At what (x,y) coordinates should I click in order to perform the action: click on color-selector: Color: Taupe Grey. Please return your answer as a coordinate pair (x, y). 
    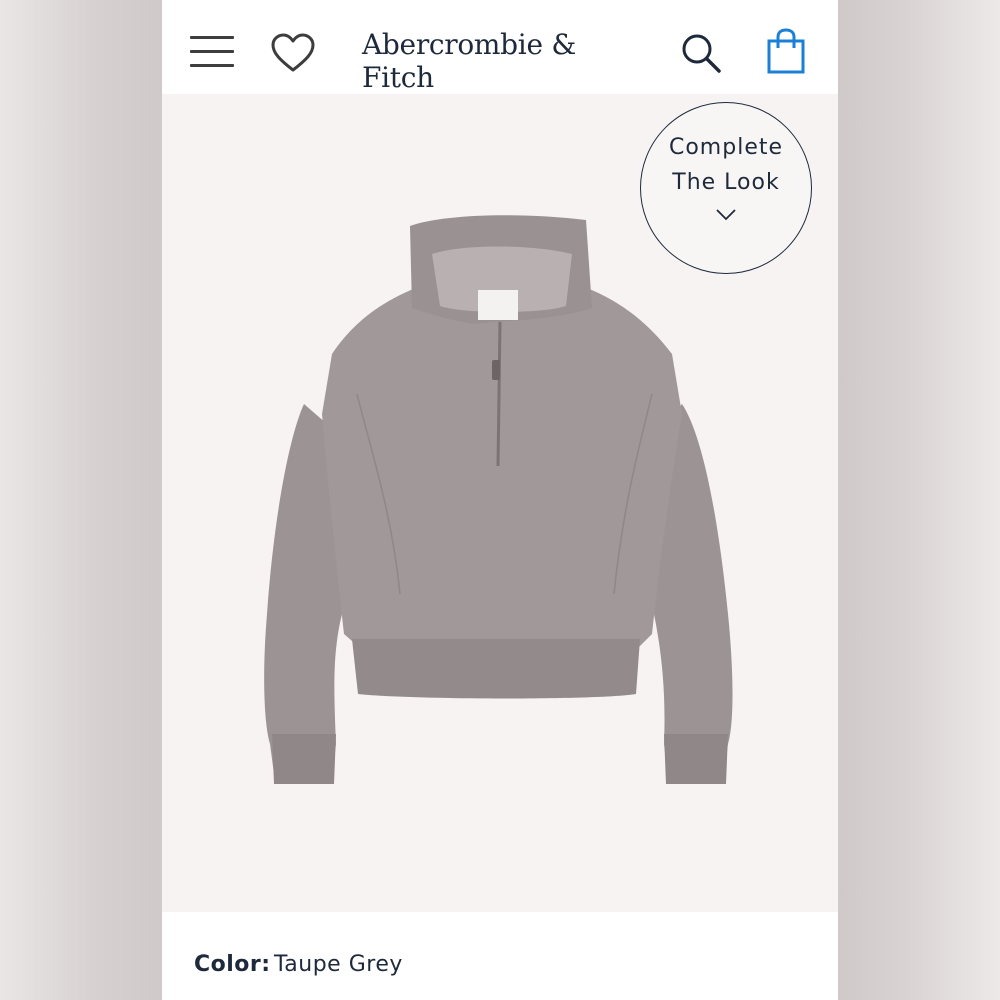
    Looking at the image, I should click on (500, 956).